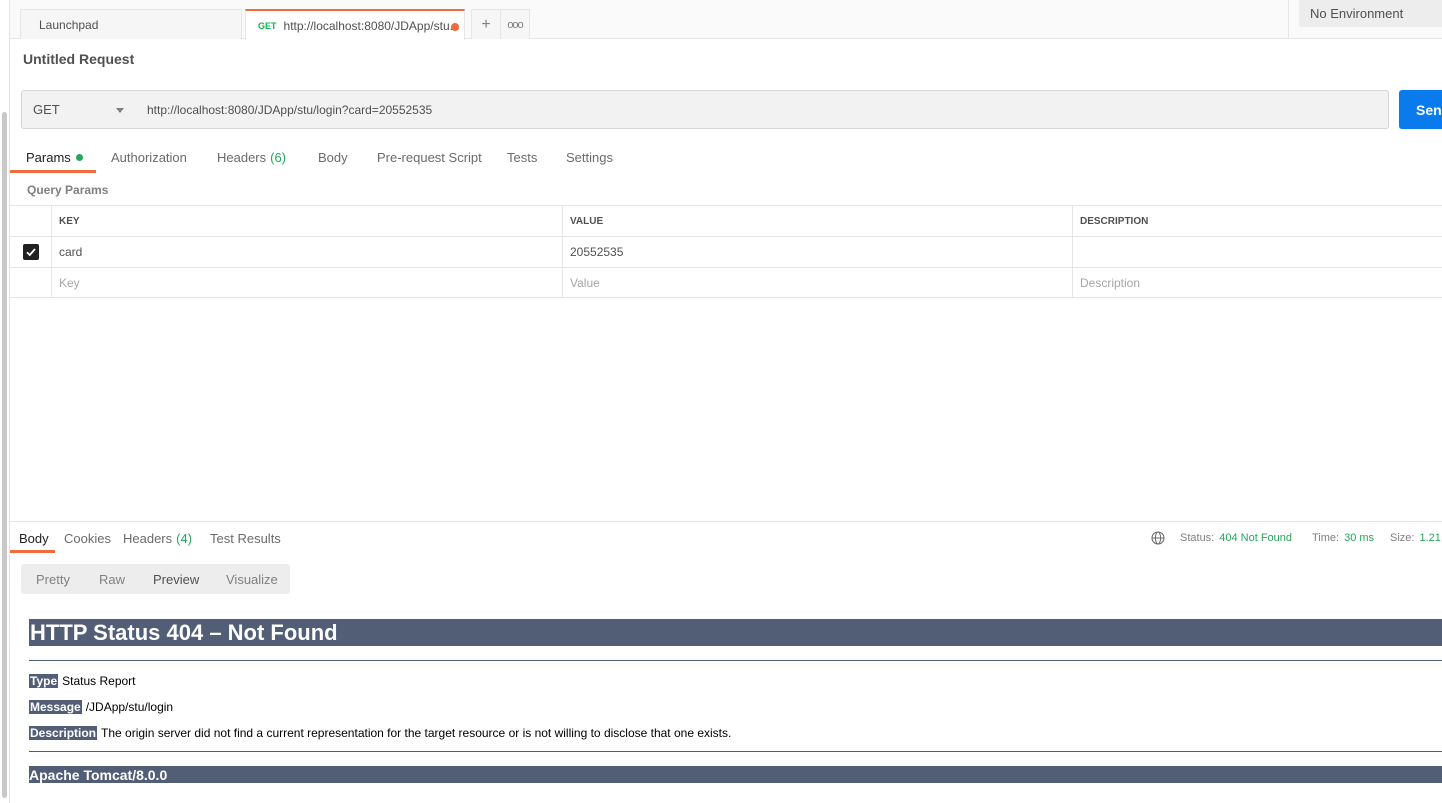  What do you see at coordinates (1257, 252) in the screenshot?
I see `param-description-cell` at bounding box center [1257, 252].